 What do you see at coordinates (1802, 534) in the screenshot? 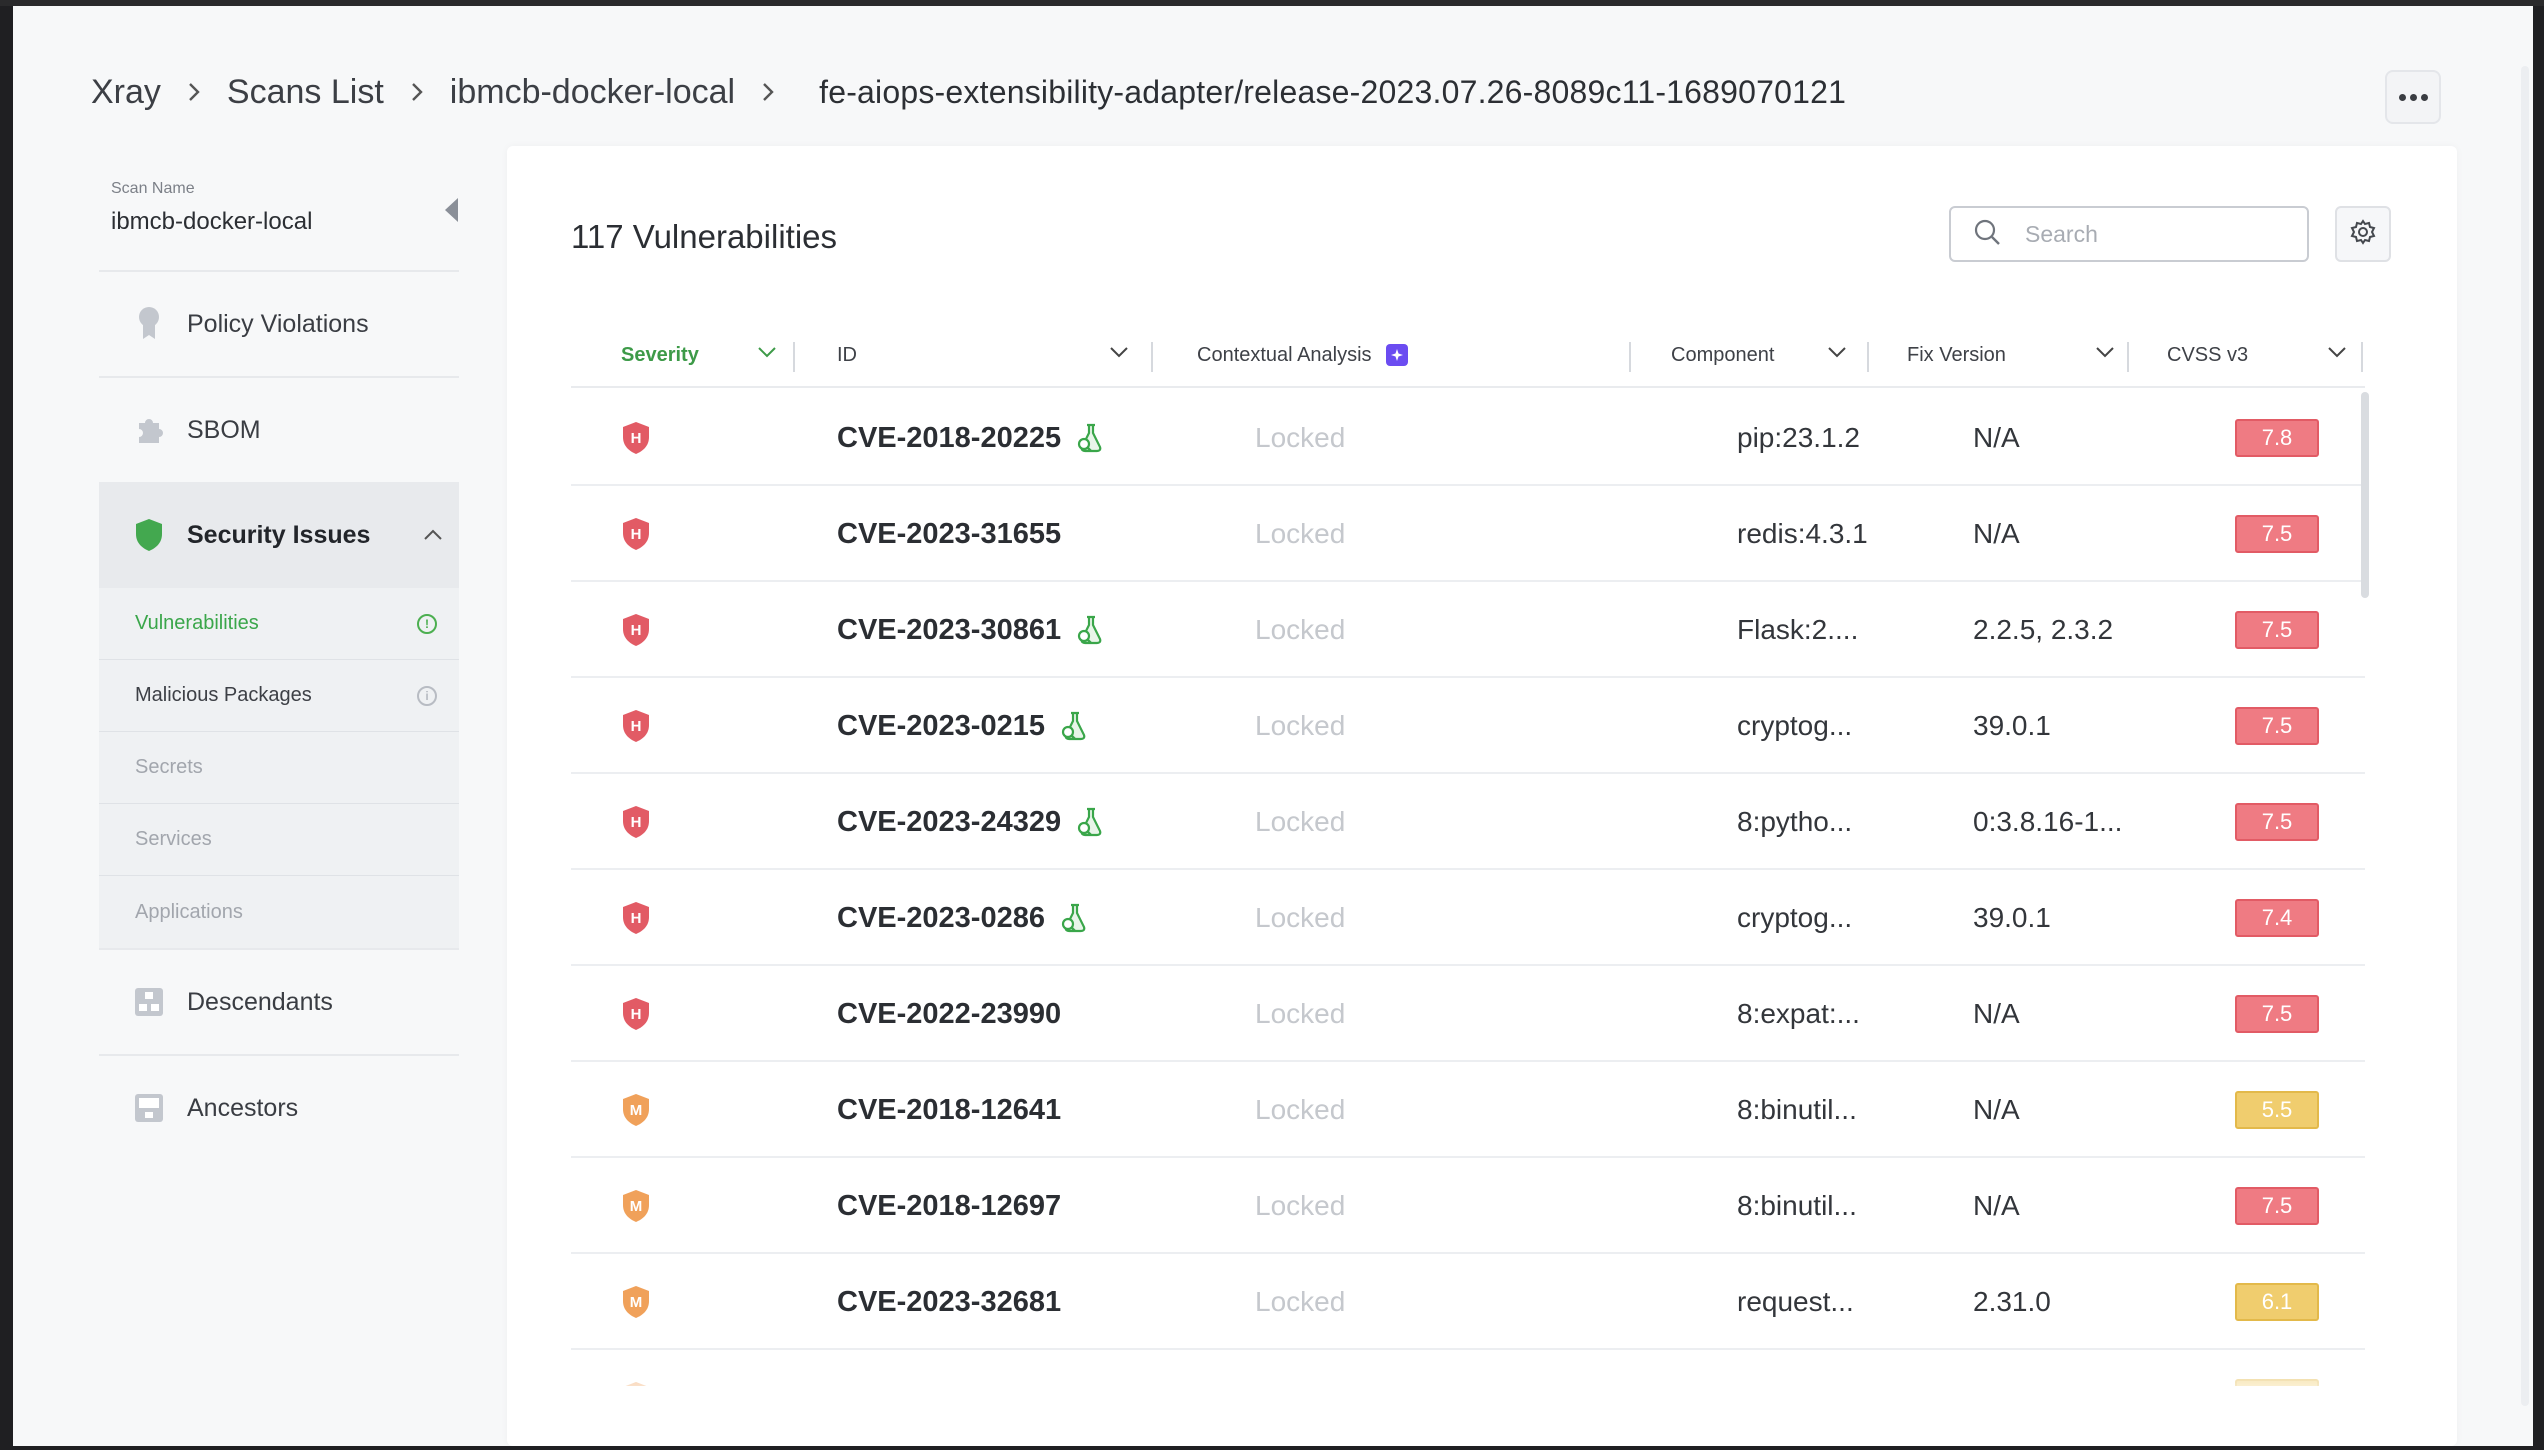
I see `component-name: redis:4.3.1` at bounding box center [1802, 534].